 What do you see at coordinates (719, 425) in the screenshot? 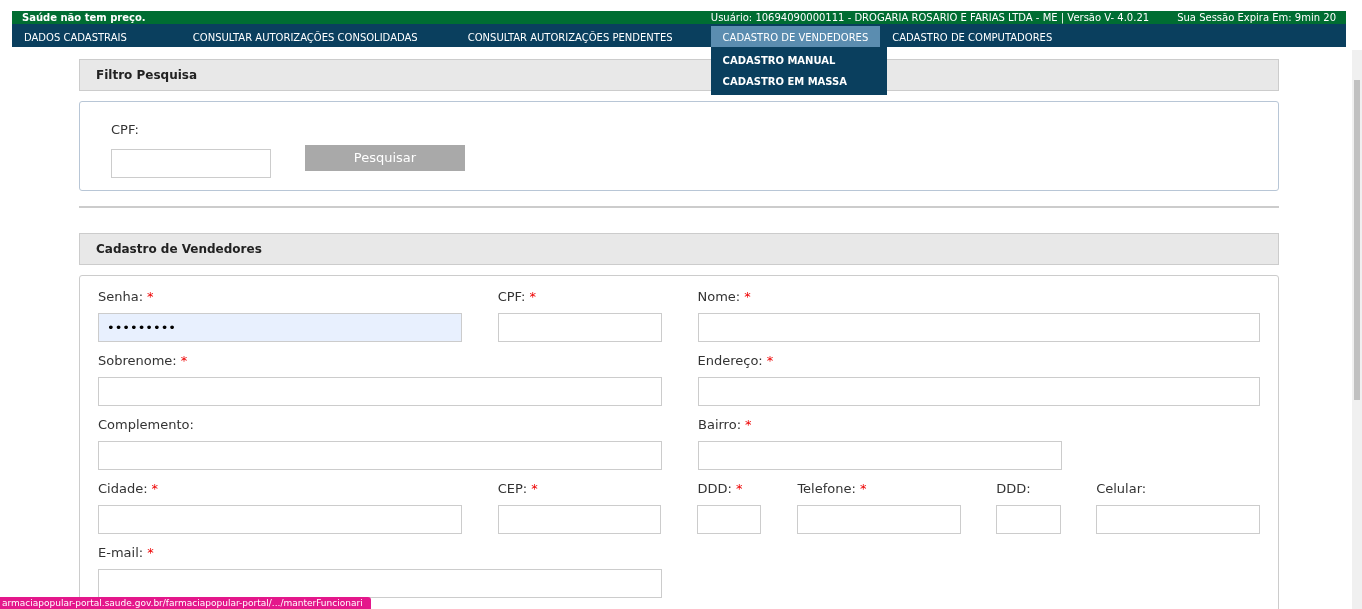
I see `field-label: Bairro:` at bounding box center [719, 425].